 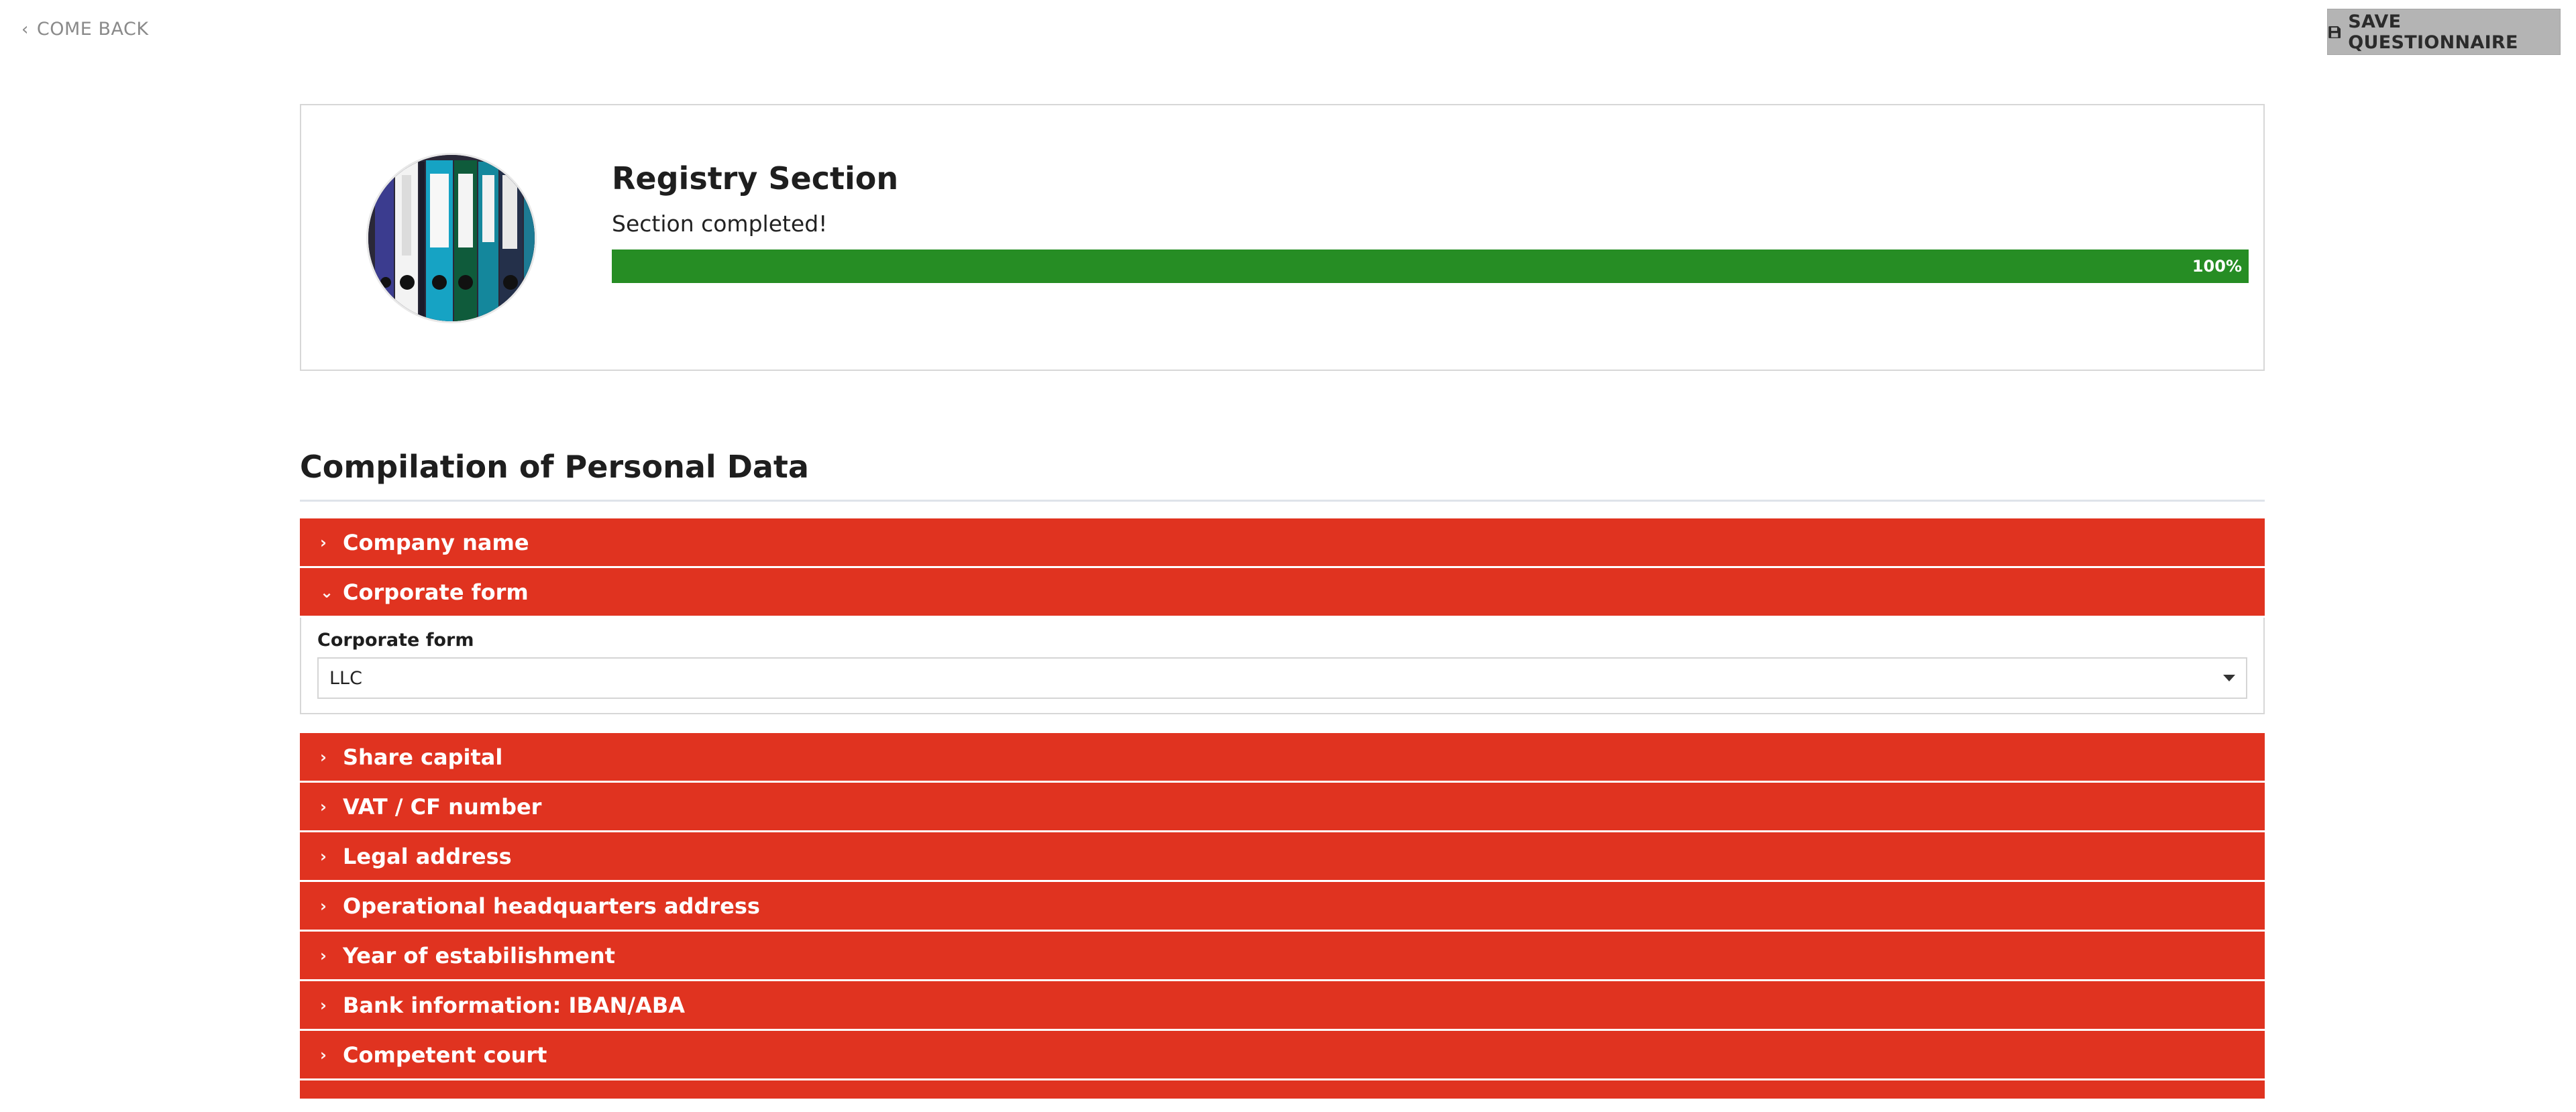 I want to click on save-questionnaire-button: SAVE QUESTIONNAIRE, so click(x=2444, y=32).